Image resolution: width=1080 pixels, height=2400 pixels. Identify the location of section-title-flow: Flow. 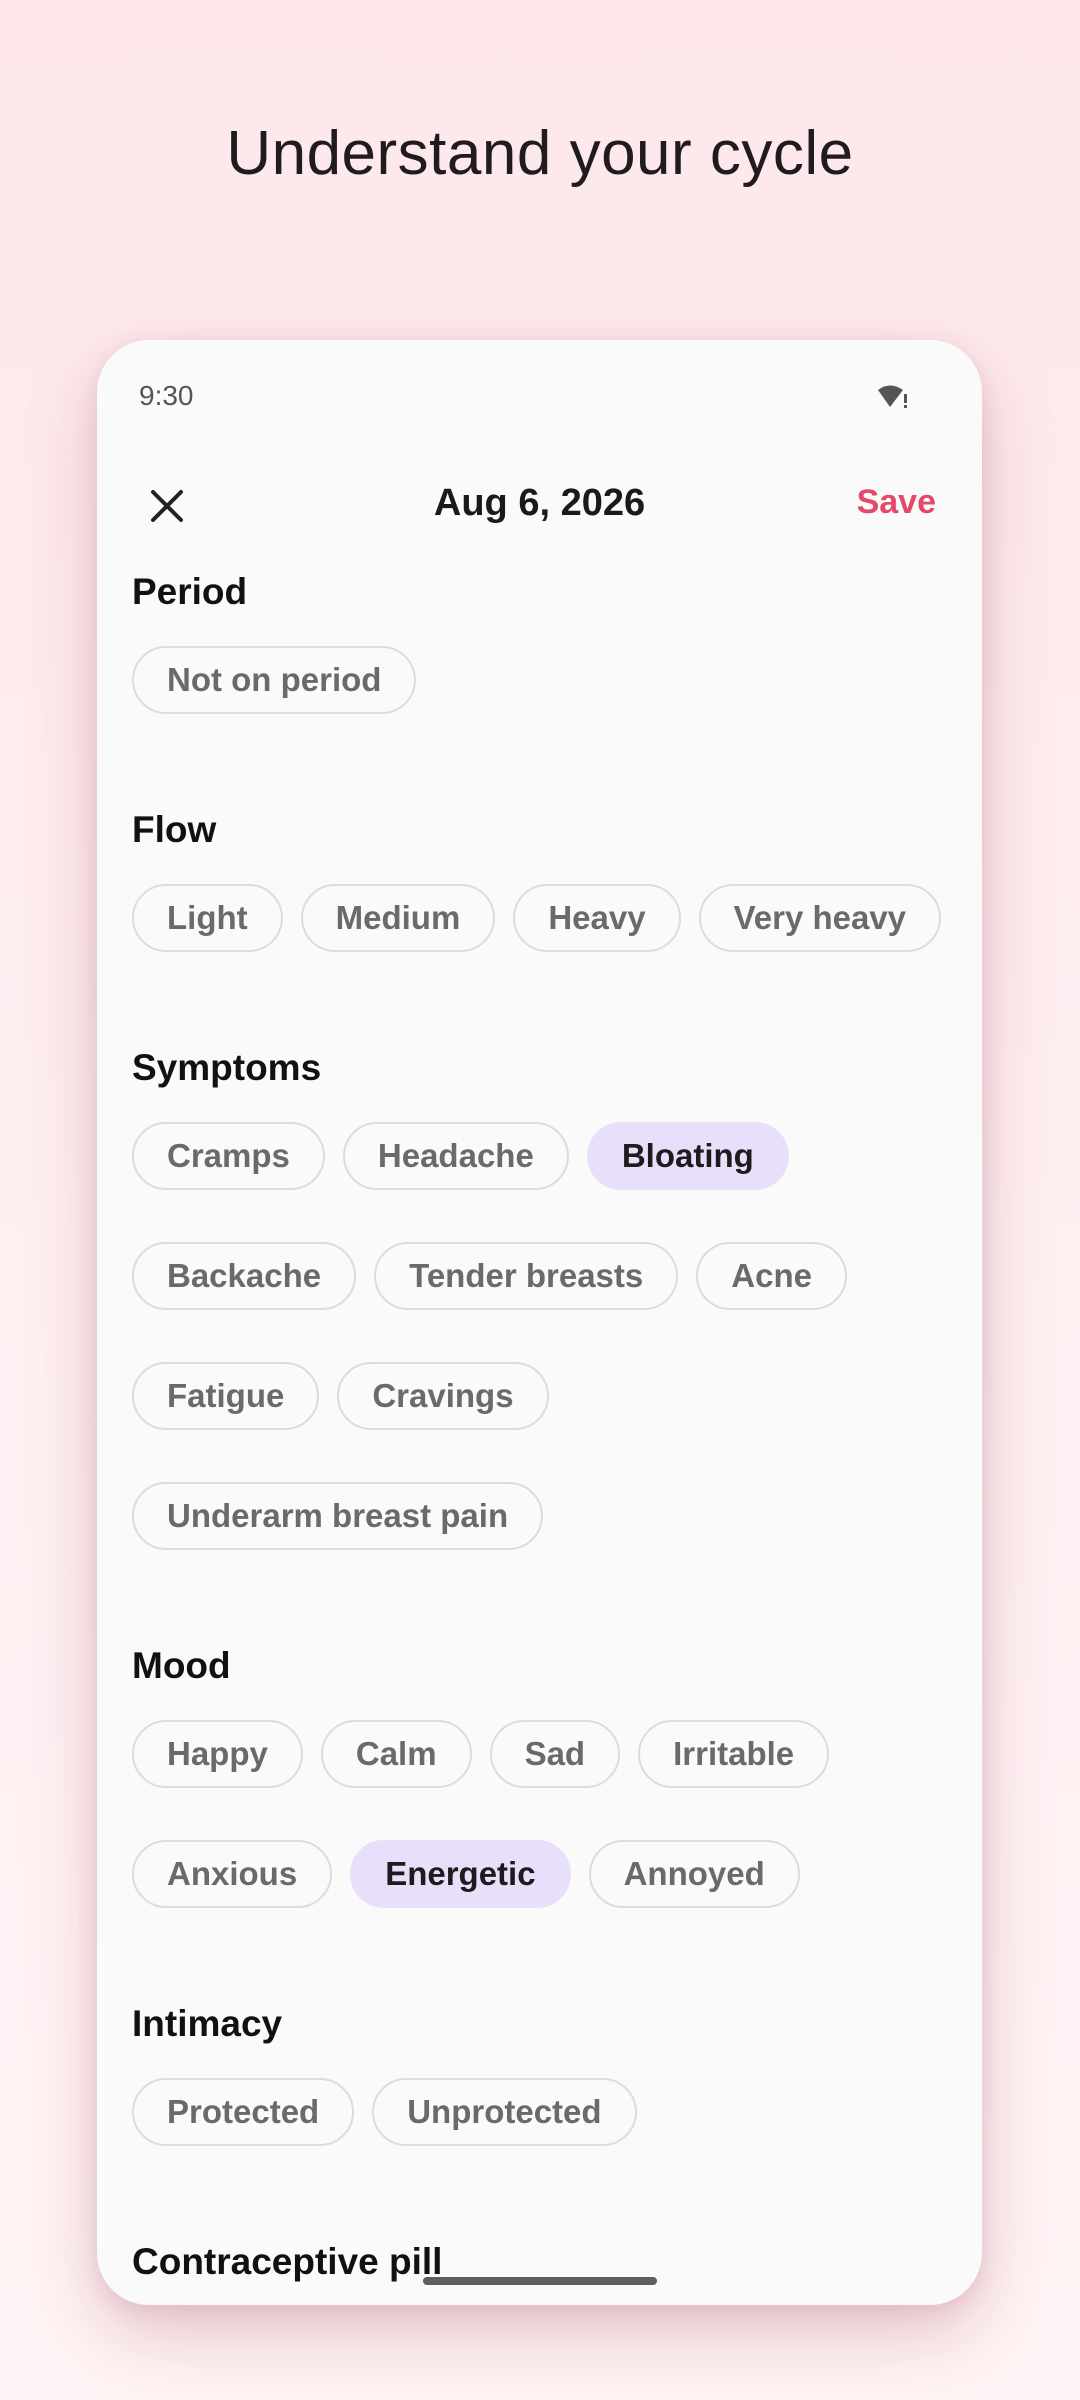
(174, 829).